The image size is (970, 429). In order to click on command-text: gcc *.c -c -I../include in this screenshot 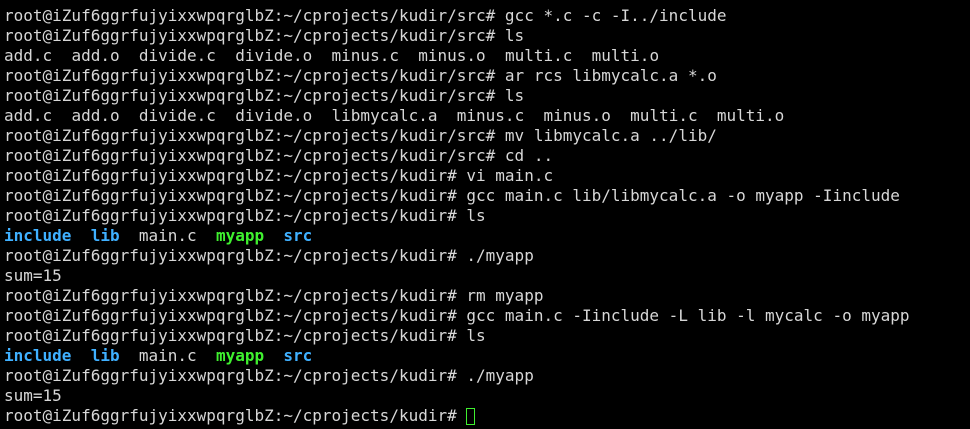, I will do `click(615, 15)`.